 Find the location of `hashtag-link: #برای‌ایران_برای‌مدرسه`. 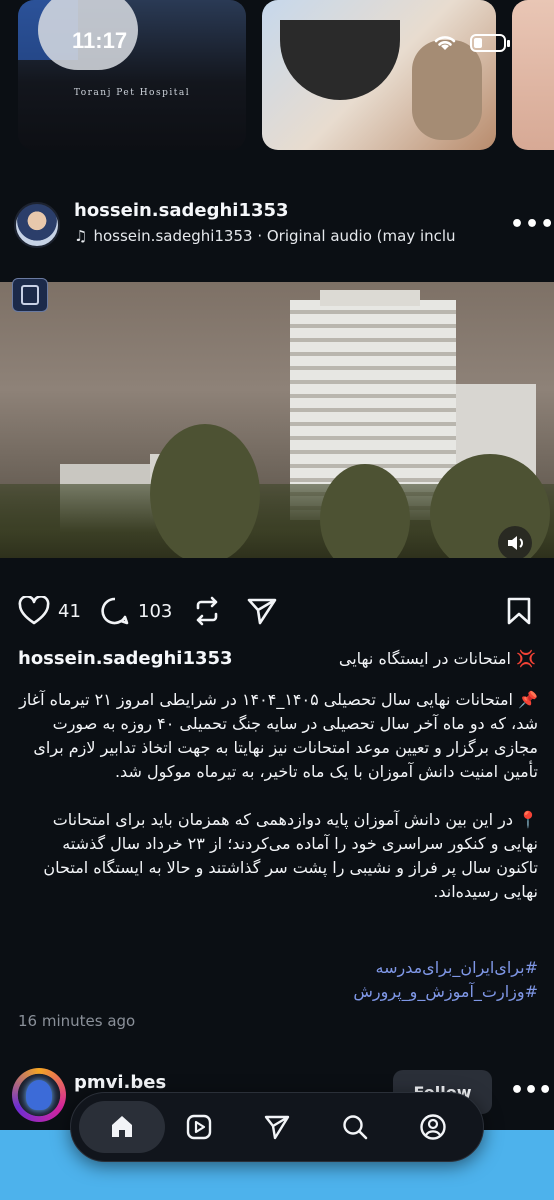

hashtag-link: #برای‌ایران_برای‌مدرسه is located at coordinates (277, 968).